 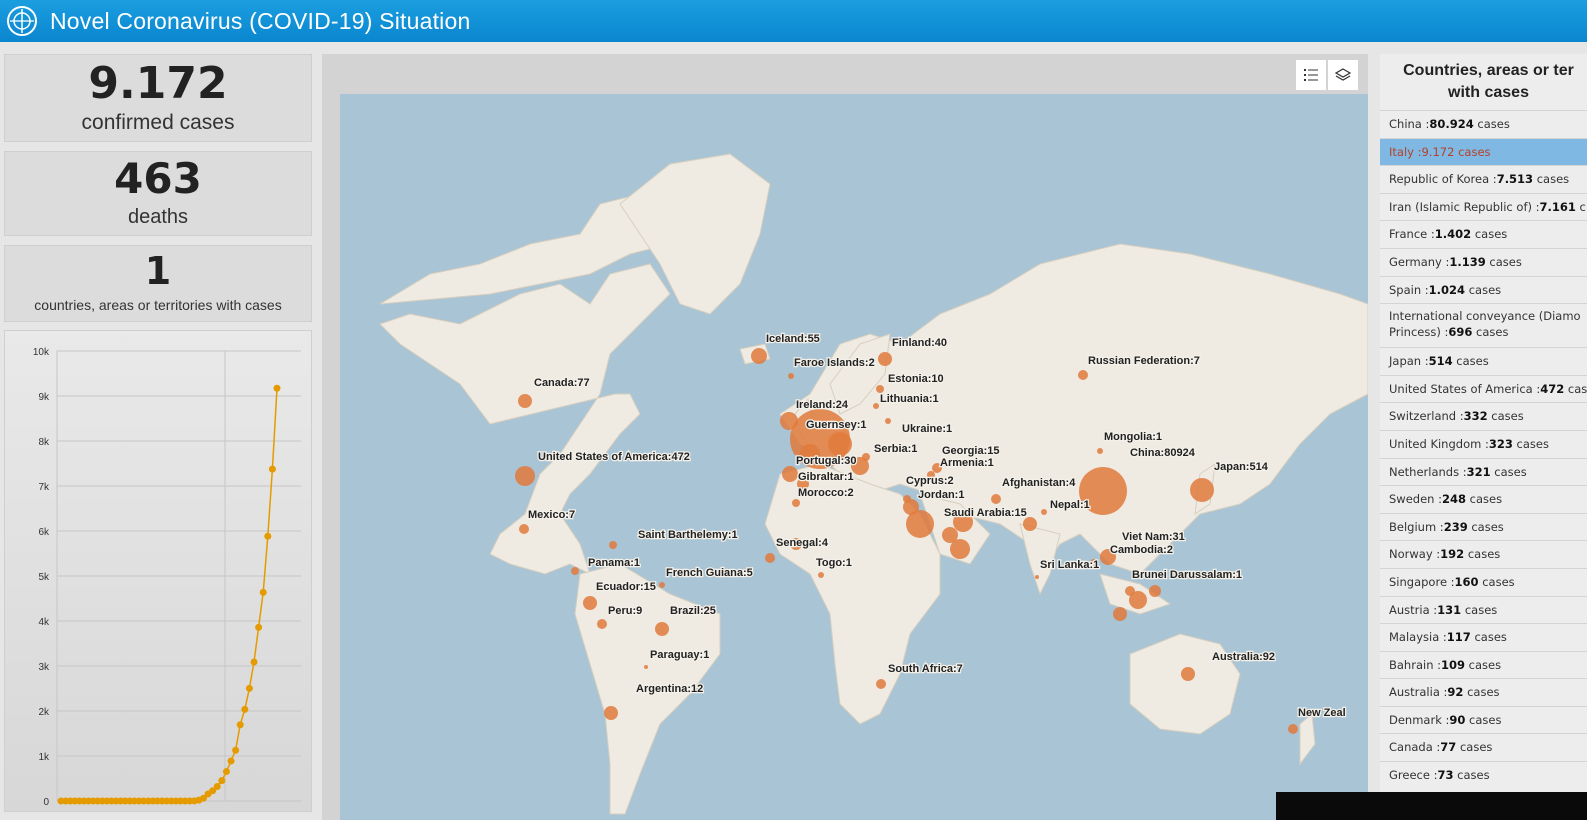 I want to click on country-list-item: Switzerland :332 cases, so click(x=1483, y=416).